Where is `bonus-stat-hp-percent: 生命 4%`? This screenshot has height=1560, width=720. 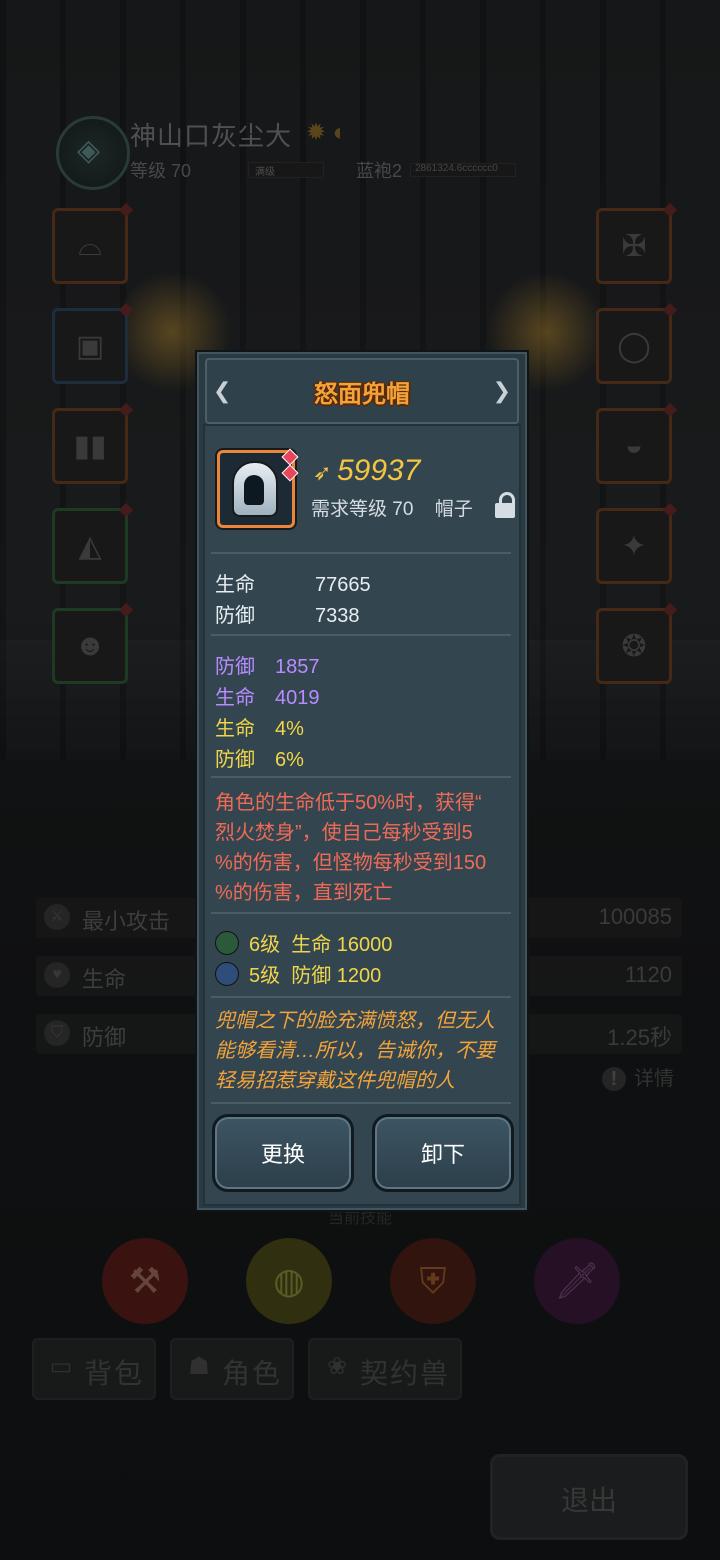
bonus-stat-hp-percent: 生命 4% is located at coordinates (259, 726).